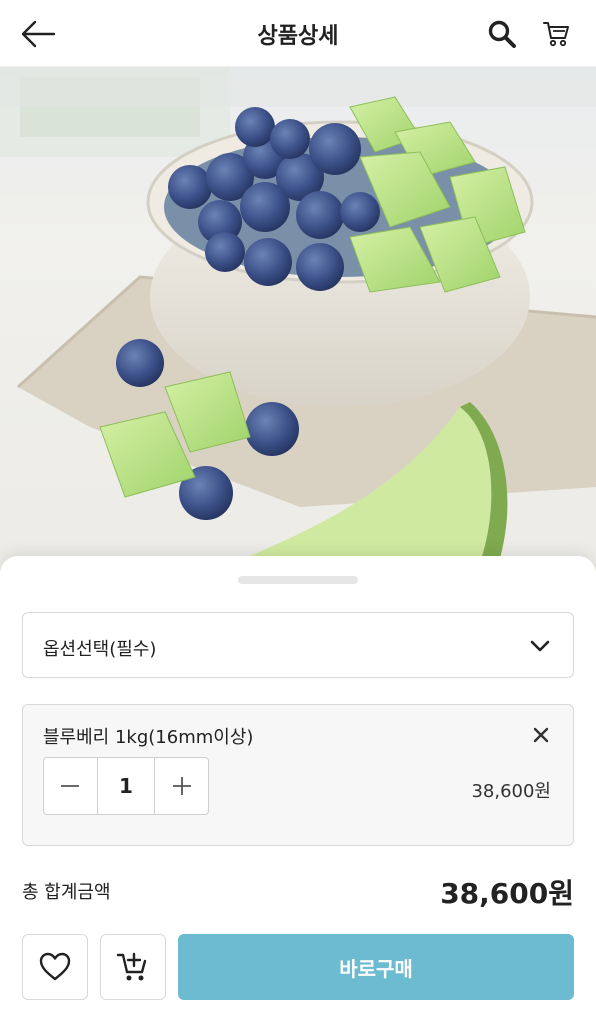 The height and width of the screenshot is (1024, 596). Describe the element at coordinates (100, 649) in the screenshot. I see `option-select-label: 옵션선택(필수)` at that location.